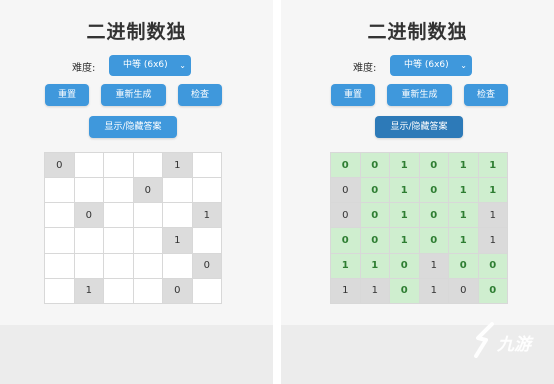  I want to click on watermark-text: 九游, so click(514, 345).